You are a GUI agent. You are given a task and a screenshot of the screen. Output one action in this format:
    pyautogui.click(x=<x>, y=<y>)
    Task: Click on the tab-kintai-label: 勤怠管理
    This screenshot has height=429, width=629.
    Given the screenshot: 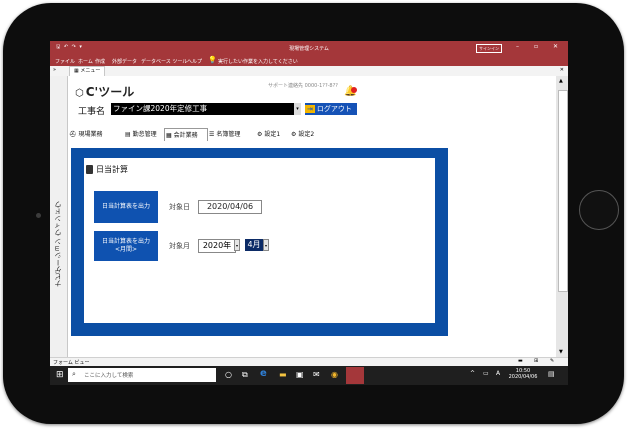 What is the action you would take?
    pyautogui.click(x=144, y=134)
    